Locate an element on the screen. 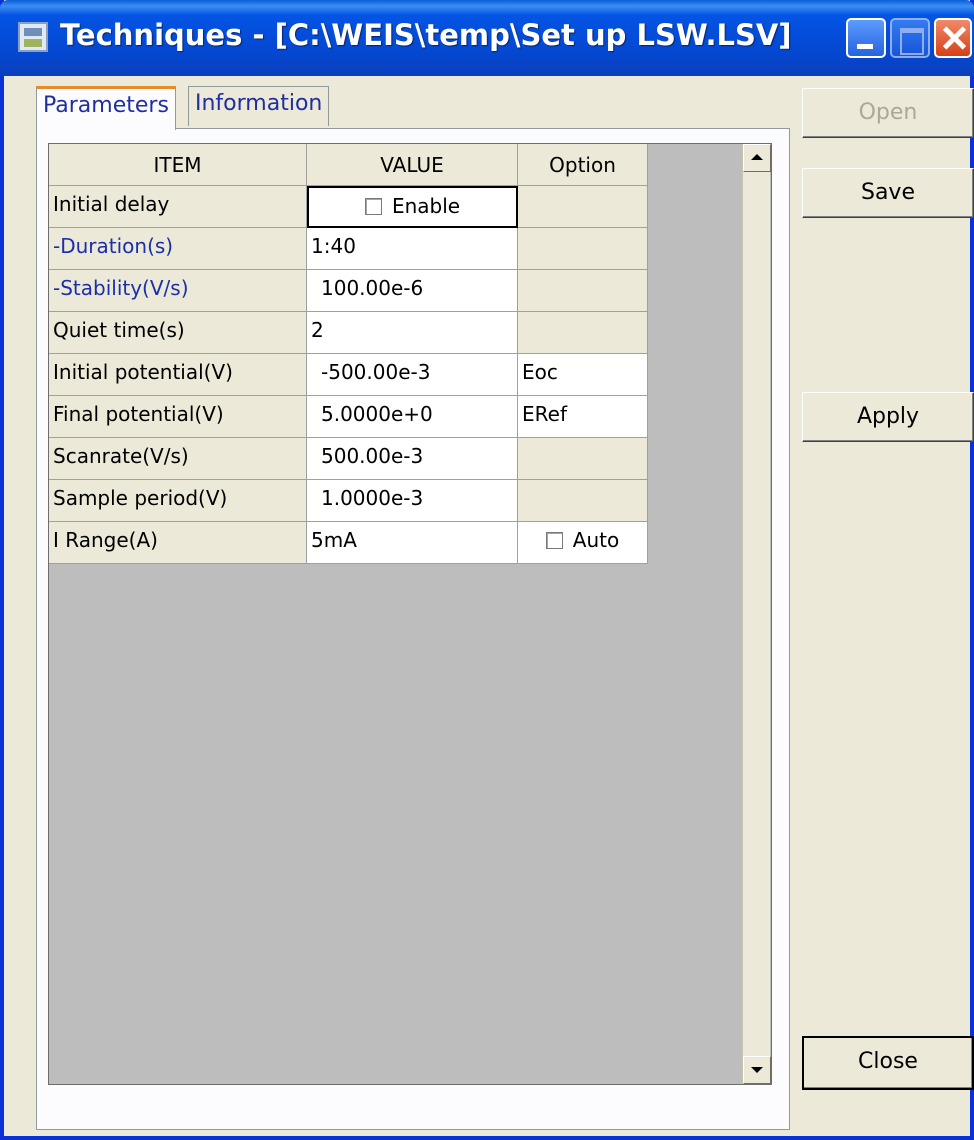  i-range-auto-checkbox: Auto is located at coordinates (583, 543).